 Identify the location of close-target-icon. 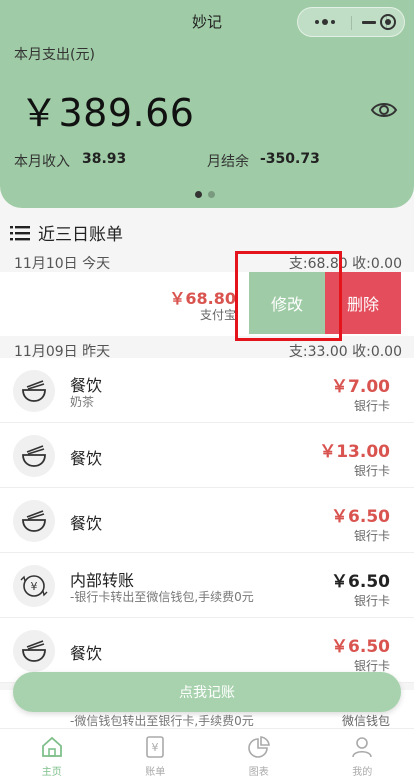
(388, 22).